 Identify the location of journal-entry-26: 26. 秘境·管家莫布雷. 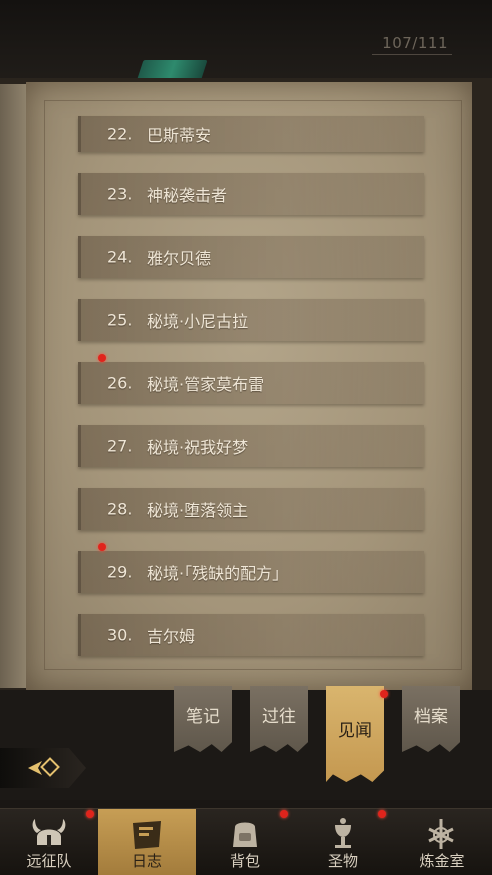
(251, 383).